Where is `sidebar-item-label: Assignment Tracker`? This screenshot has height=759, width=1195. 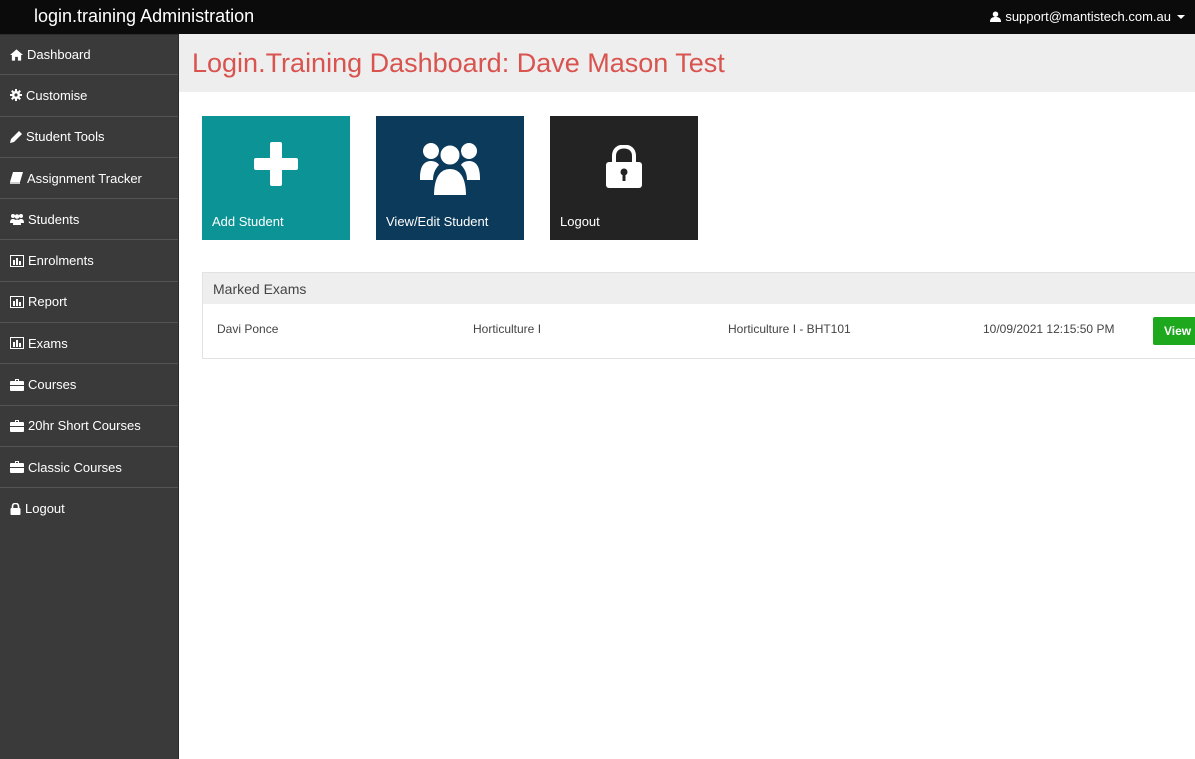 sidebar-item-label: Assignment Tracker is located at coordinates (84, 178).